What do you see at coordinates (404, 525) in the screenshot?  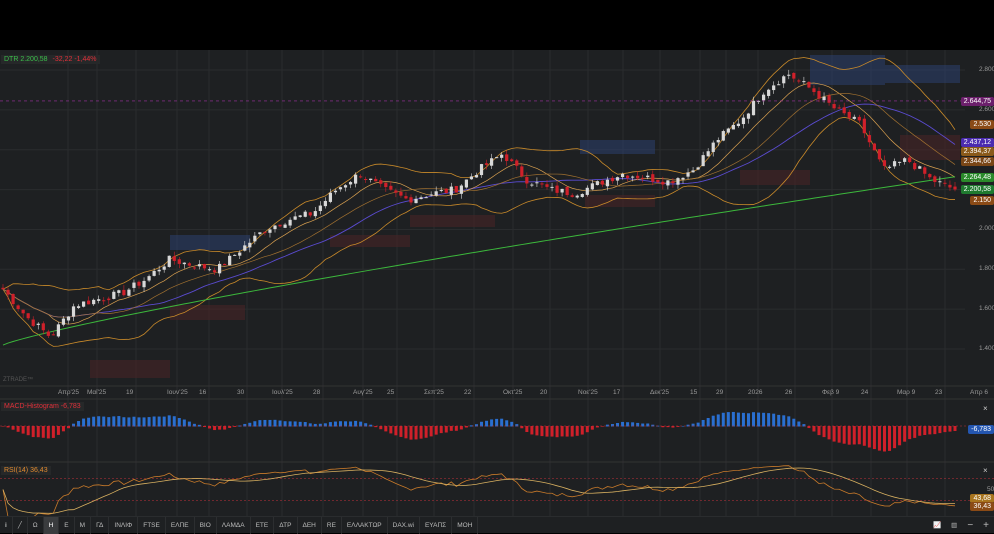 I see `toolbar-item: DAX.wi` at bounding box center [404, 525].